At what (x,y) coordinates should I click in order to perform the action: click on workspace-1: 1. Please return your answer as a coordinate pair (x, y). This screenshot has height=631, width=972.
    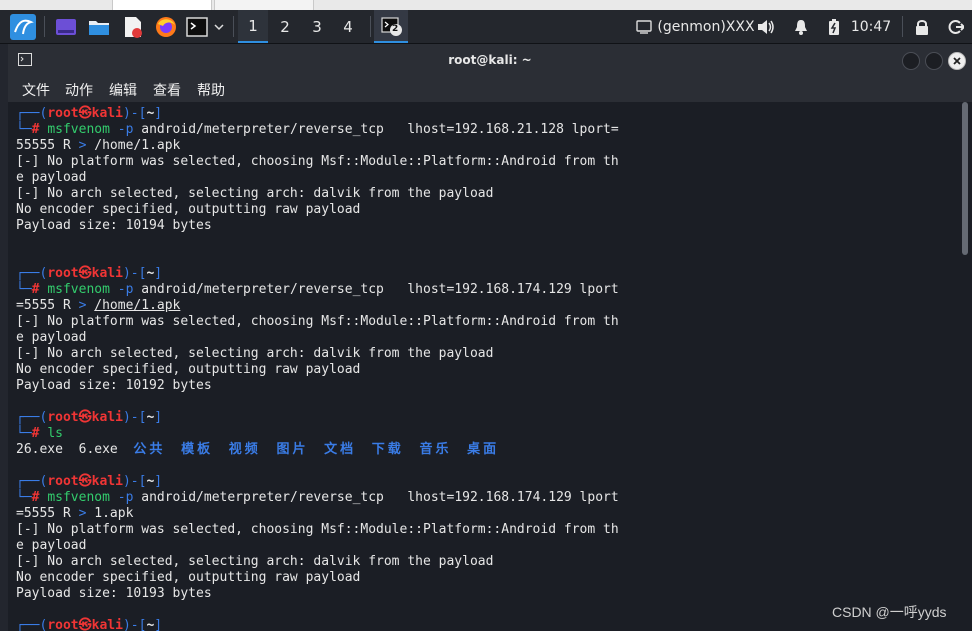
    Looking at the image, I should click on (253, 26).